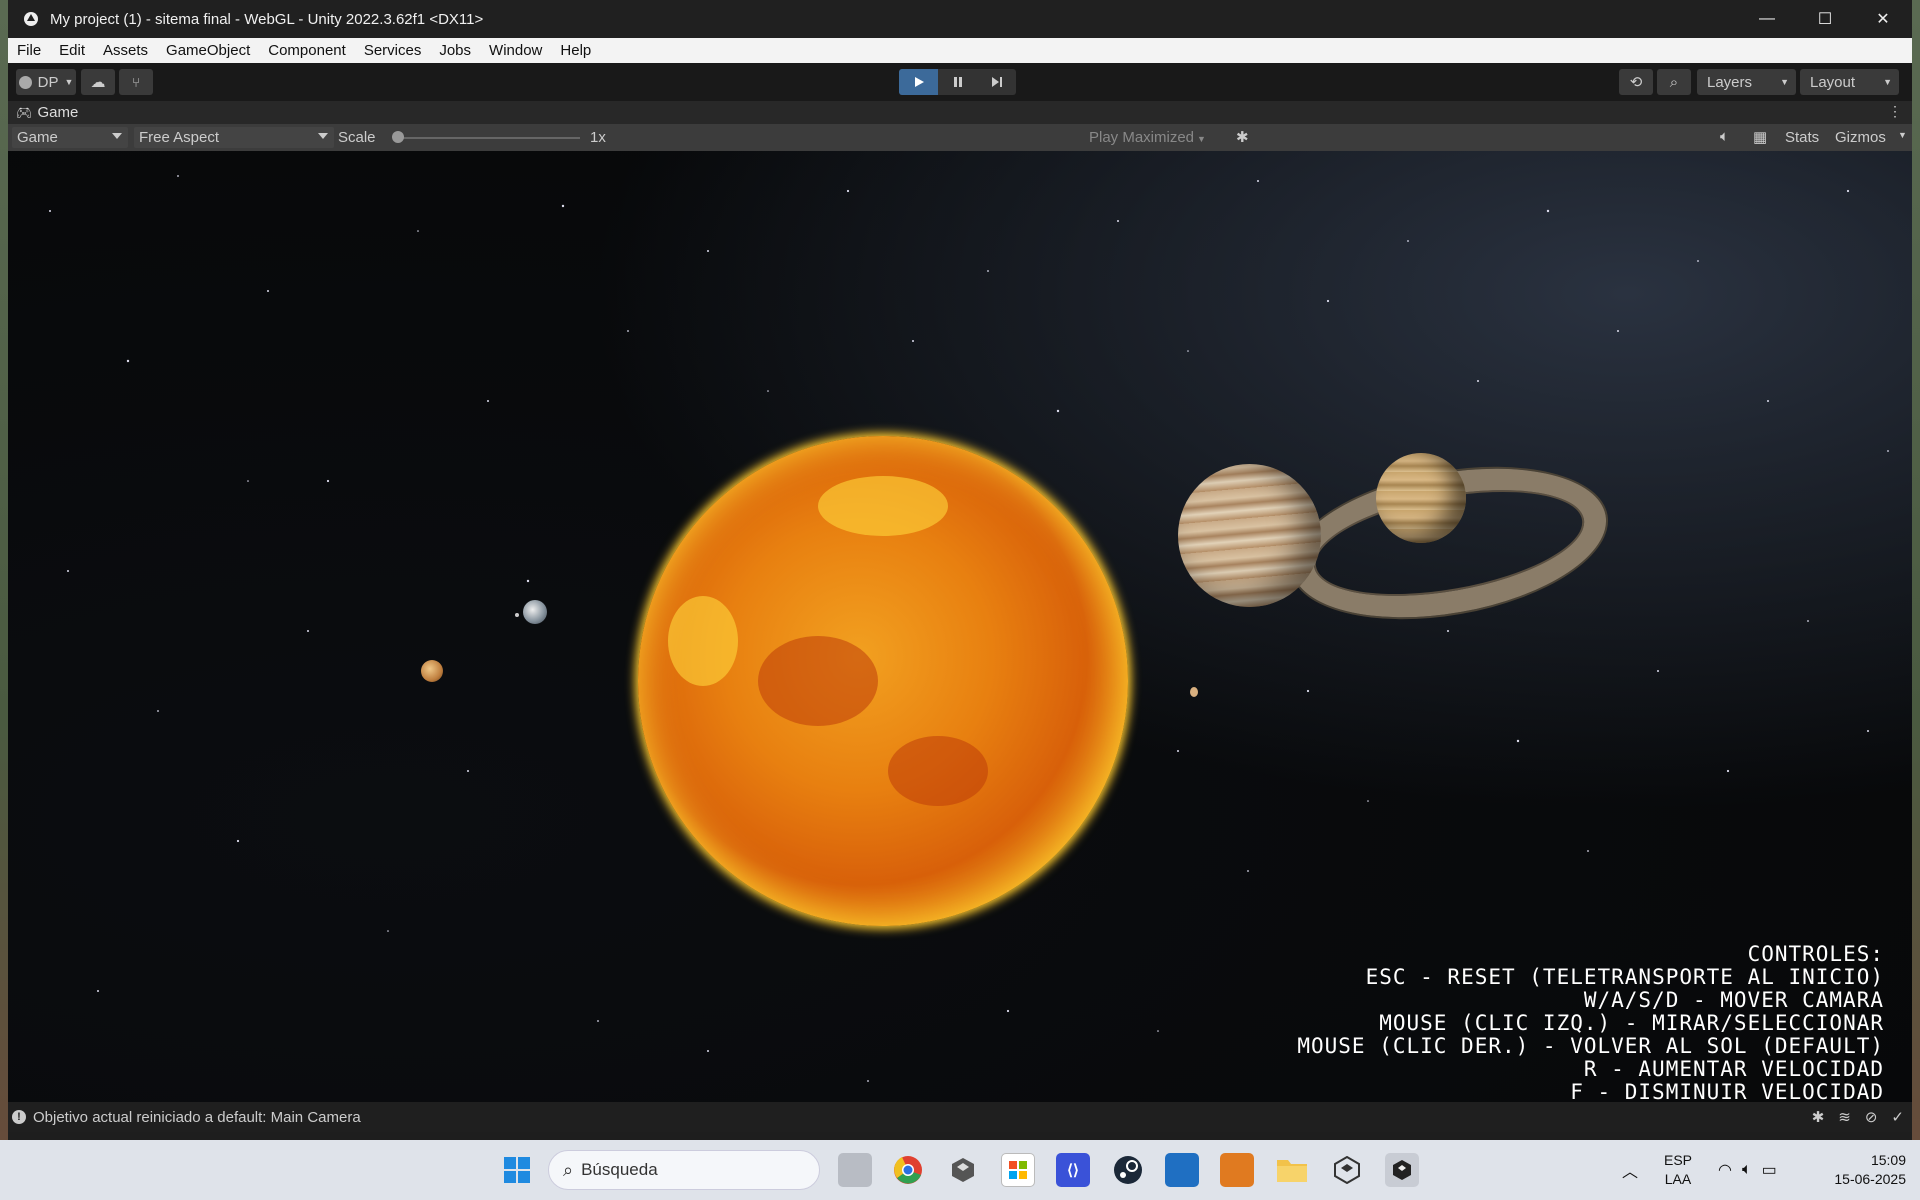 The width and height of the screenshot is (1920, 1200). What do you see at coordinates (1833, 82) in the screenshot?
I see `layout-label: Layout` at bounding box center [1833, 82].